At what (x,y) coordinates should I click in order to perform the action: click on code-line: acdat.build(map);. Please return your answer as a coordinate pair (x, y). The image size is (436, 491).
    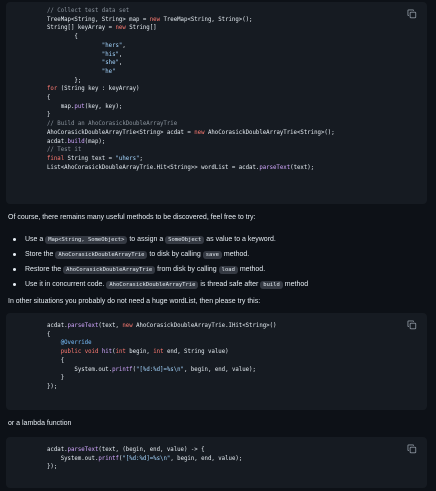
    Looking at the image, I should click on (76, 141).